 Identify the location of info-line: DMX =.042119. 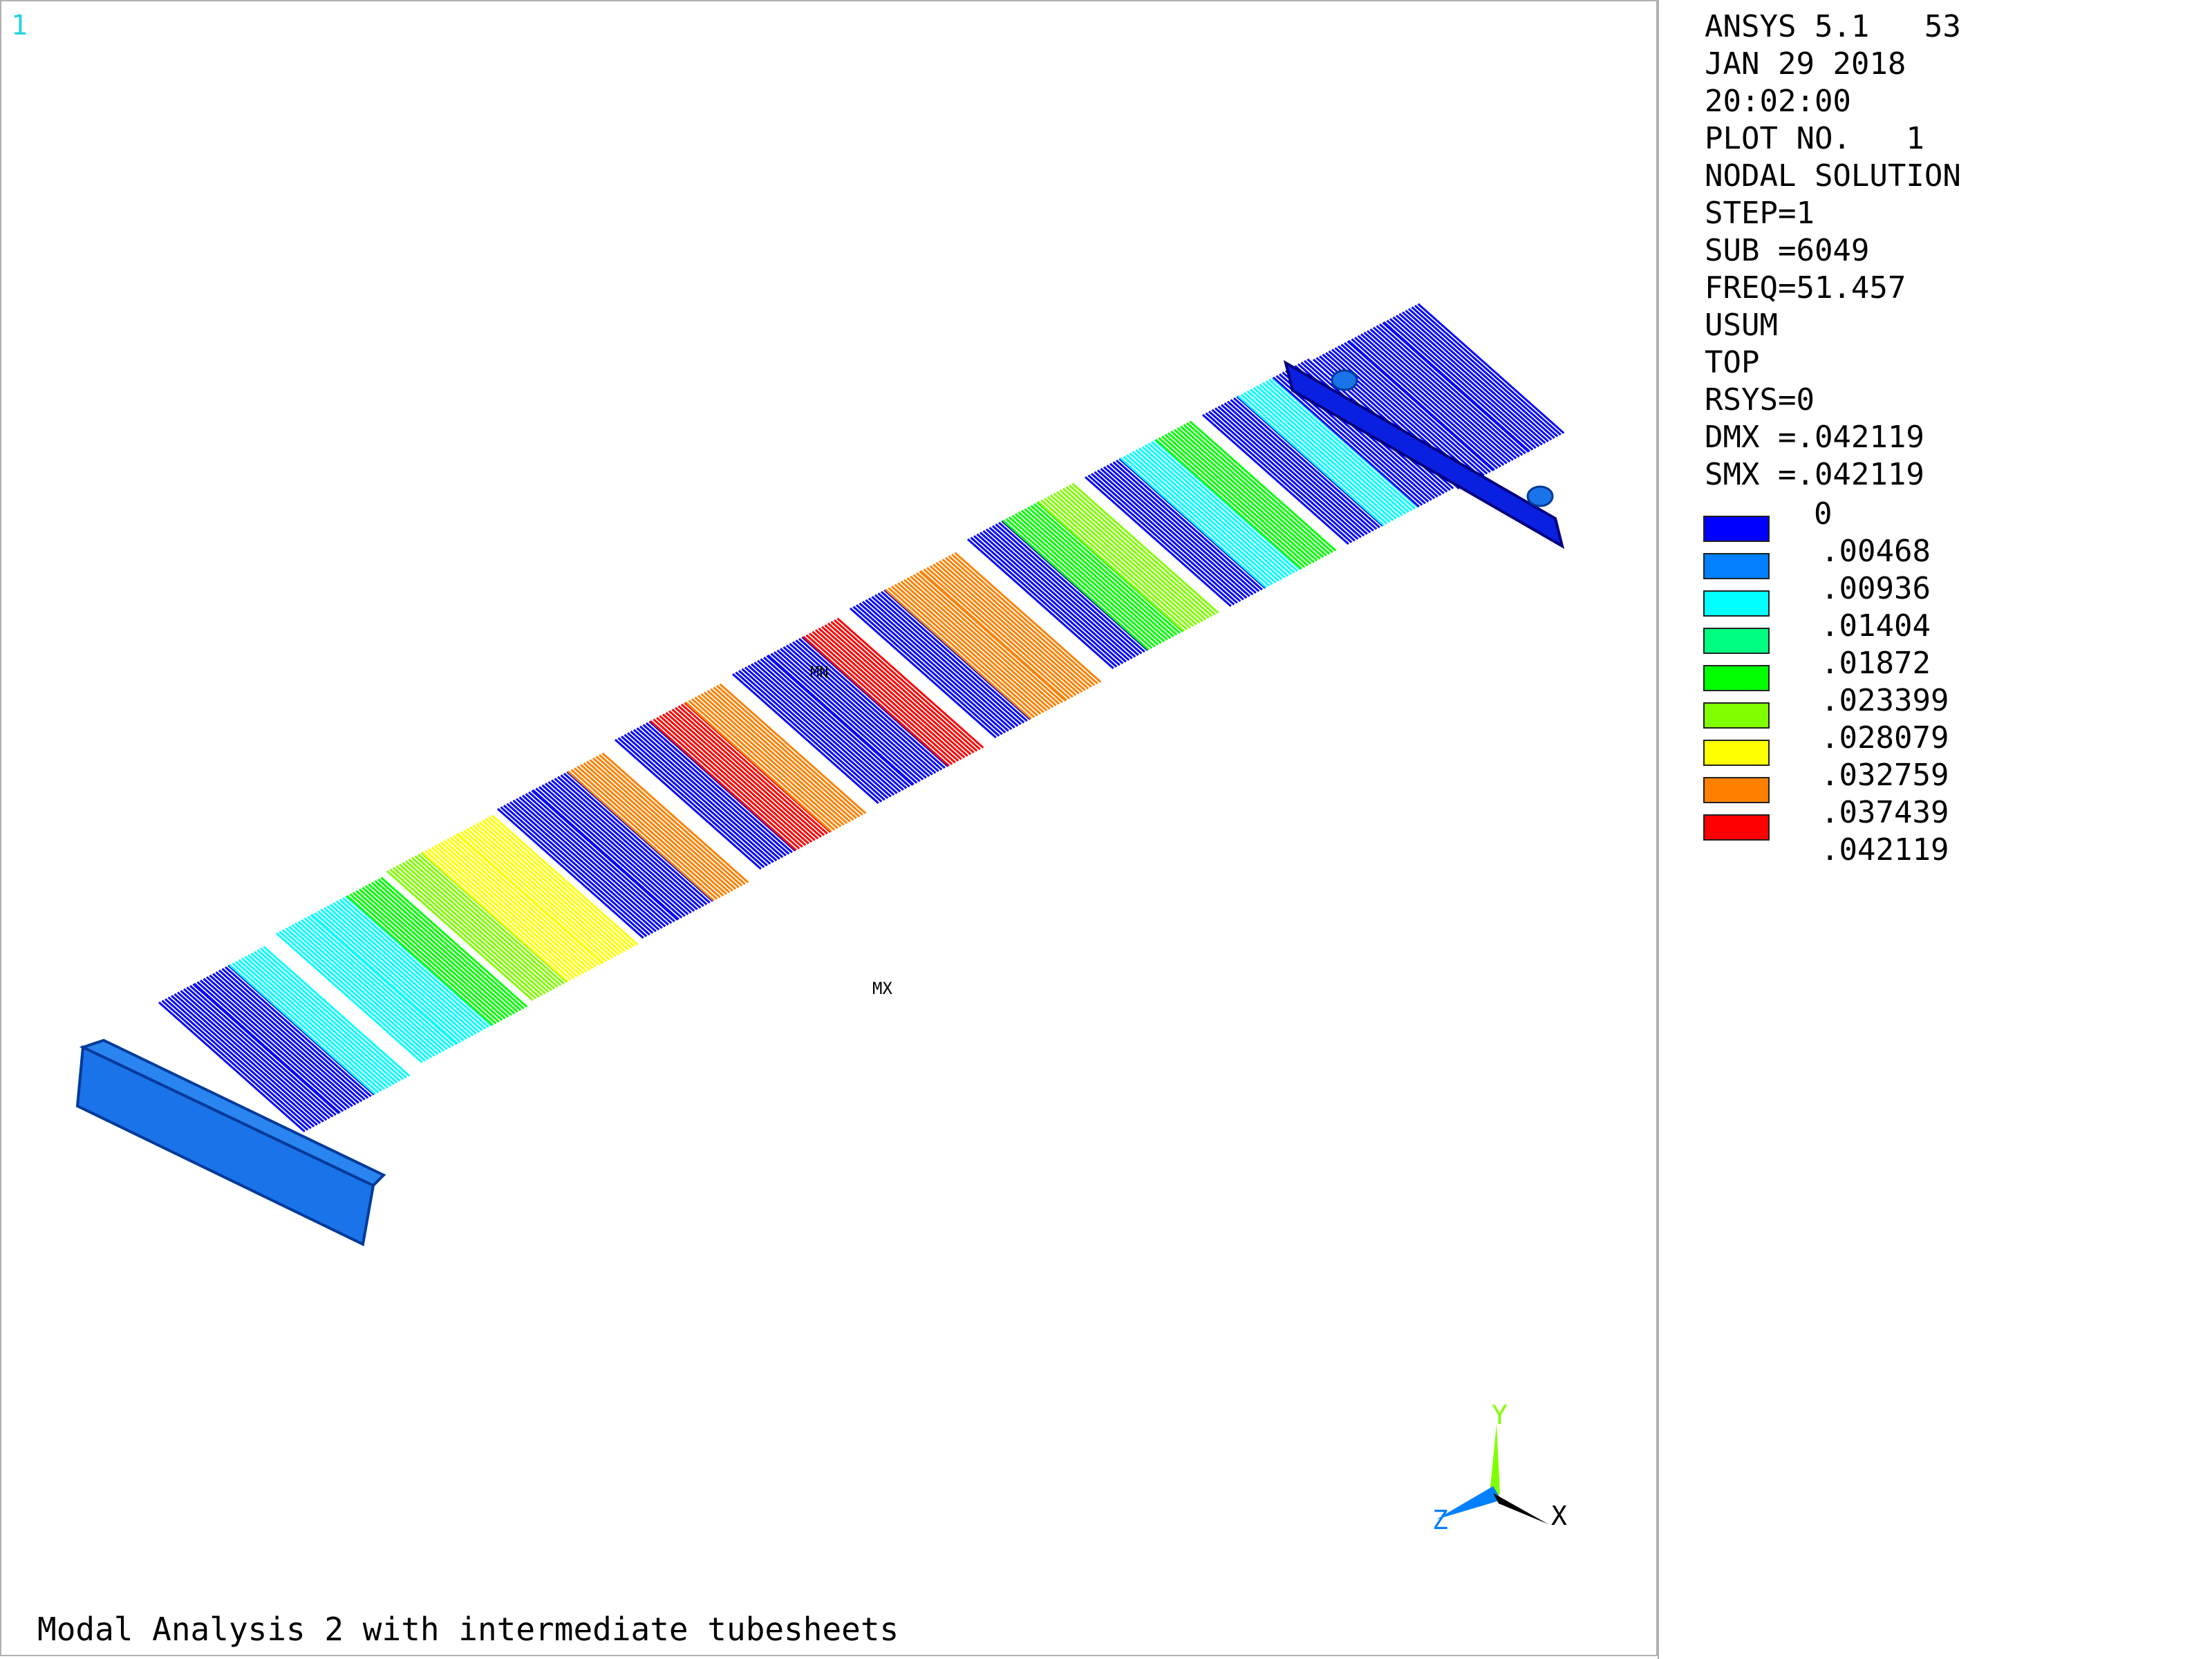
(1815, 438).